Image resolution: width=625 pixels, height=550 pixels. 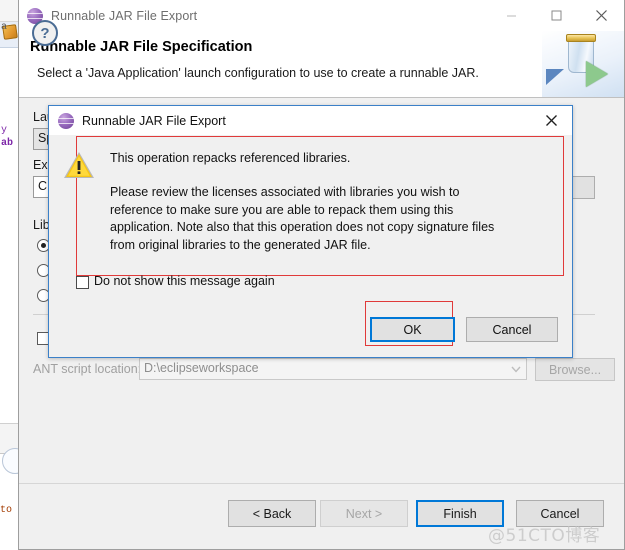 What do you see at coordinates (7, 143) in the screenshot?
I see `ide-code-line-3: ab` at bounding box center [7, 143].